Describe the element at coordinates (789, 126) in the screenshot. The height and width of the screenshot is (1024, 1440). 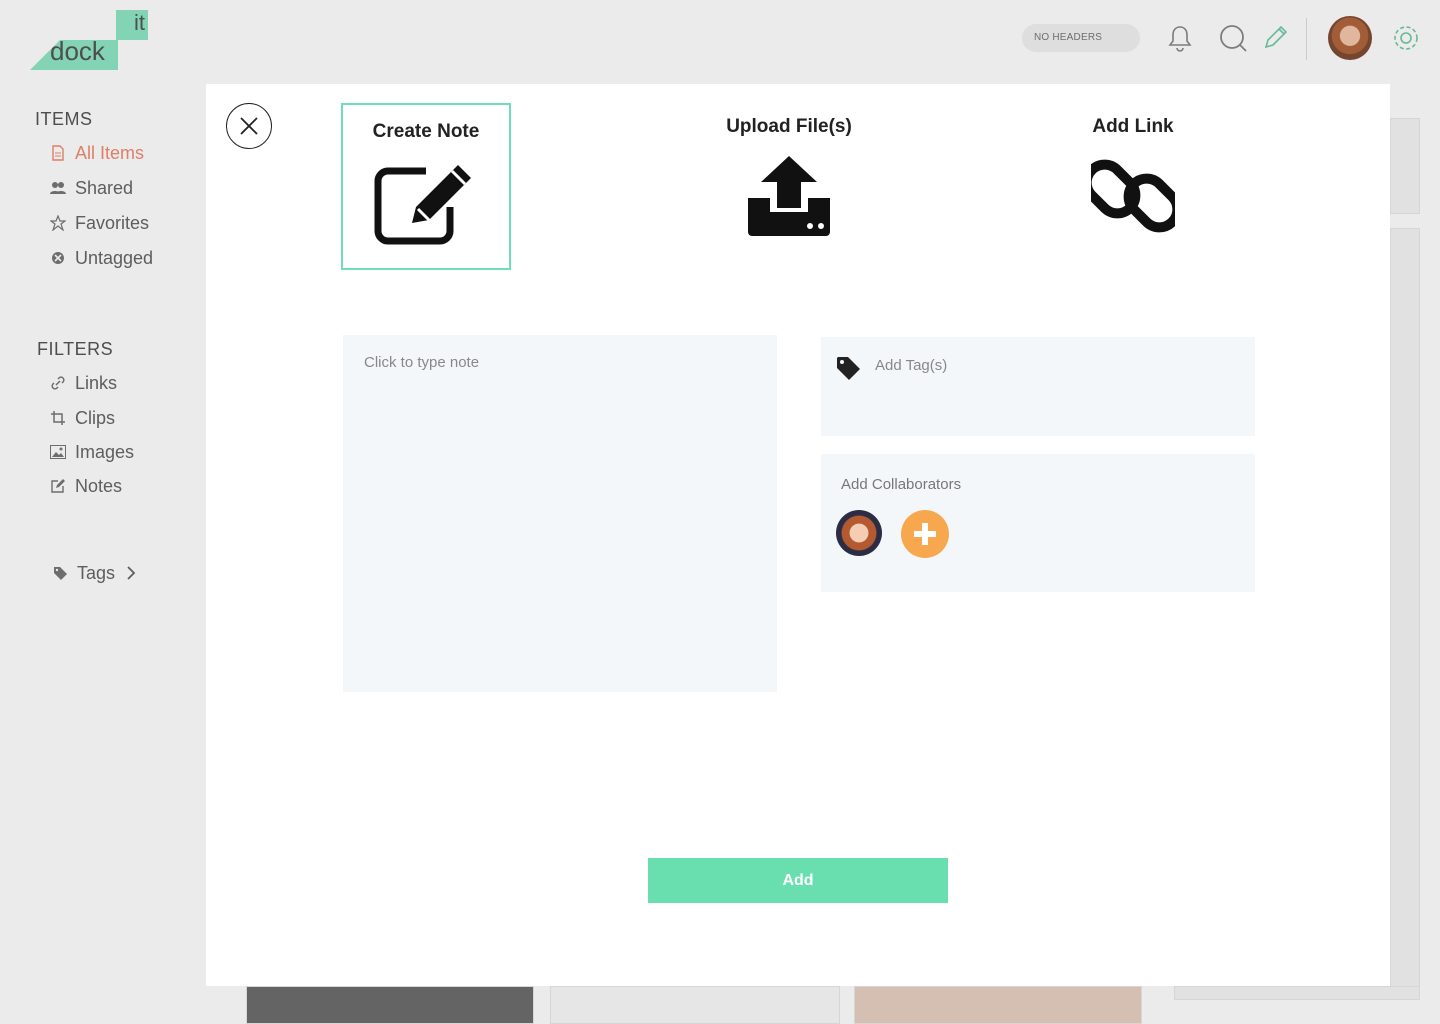
I see `upload-files-label: Upload File(s)` at that location.